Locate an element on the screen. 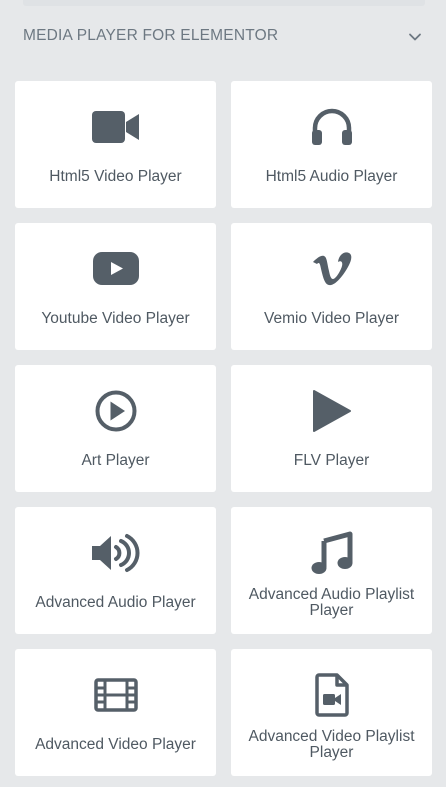  chevron-down-icon is located at coordinates (415, 37).